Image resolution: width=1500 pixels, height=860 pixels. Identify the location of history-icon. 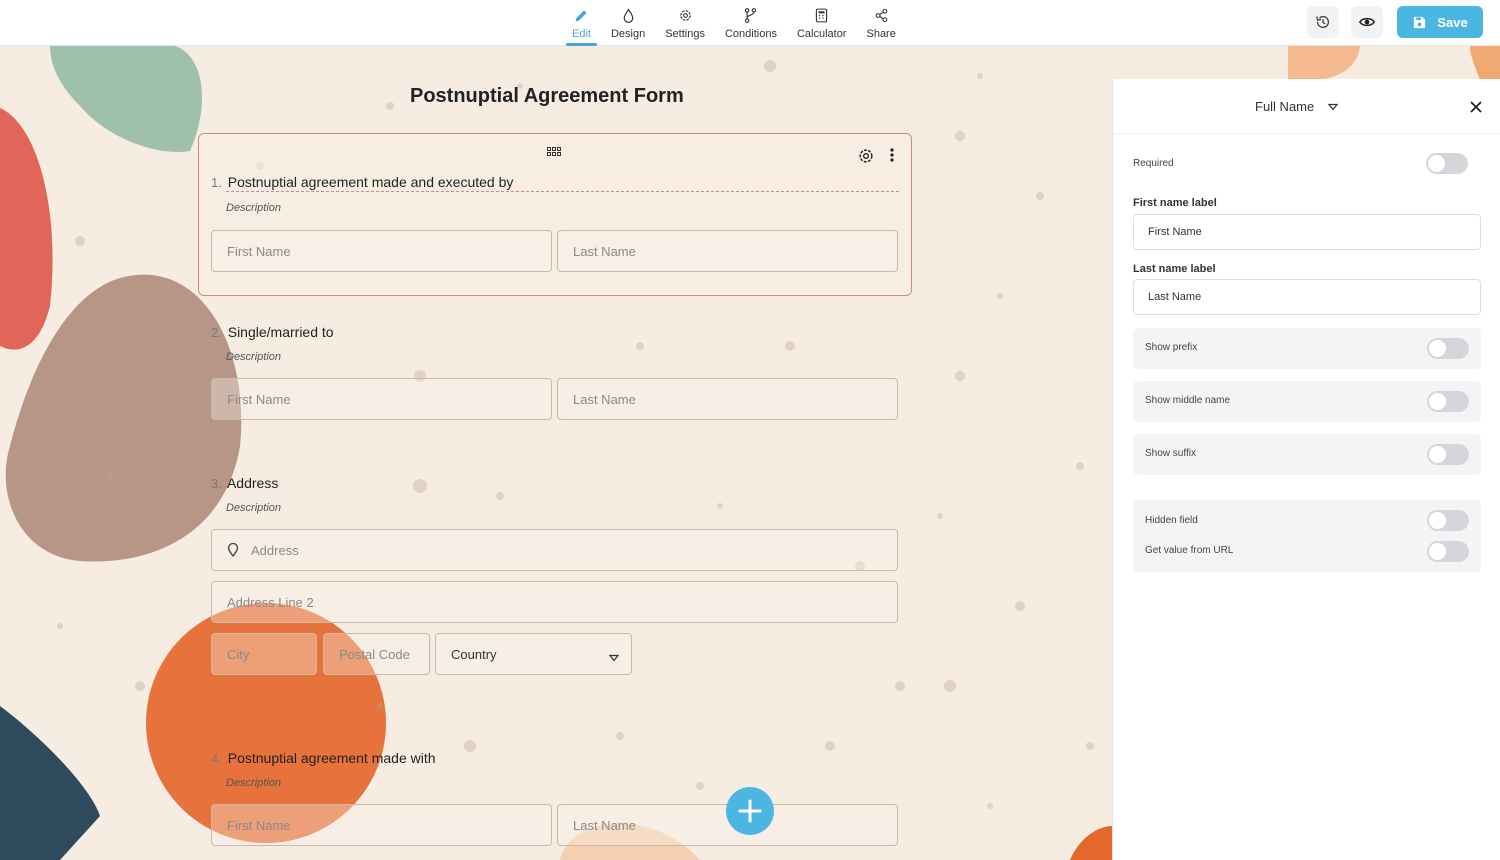
(1323, 22).